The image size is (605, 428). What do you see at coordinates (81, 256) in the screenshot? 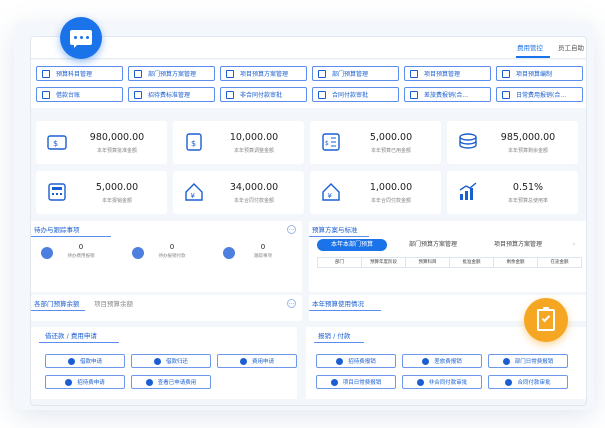
I see `todo-label: 待办费用报销` at bounding box center [81, 256].